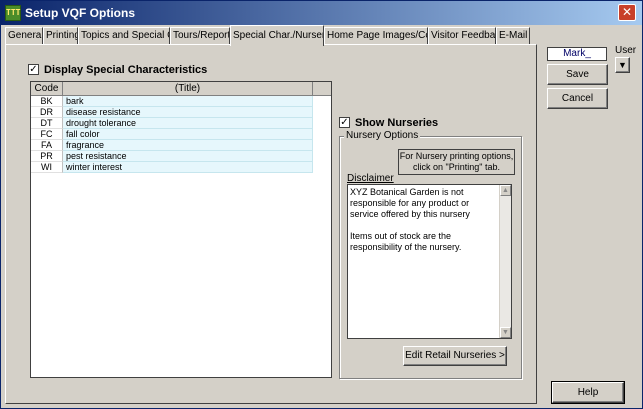  Describe the element at coordinates (577, 54) in the screenshot. I see `user-field: Mark_` at that location.